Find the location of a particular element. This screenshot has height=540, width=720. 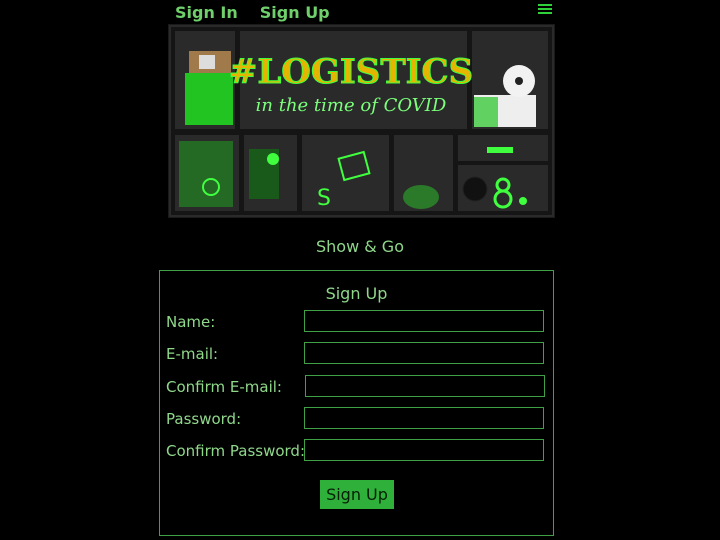

sign-up-link: Sign Up is located at coordinates (295, 12).